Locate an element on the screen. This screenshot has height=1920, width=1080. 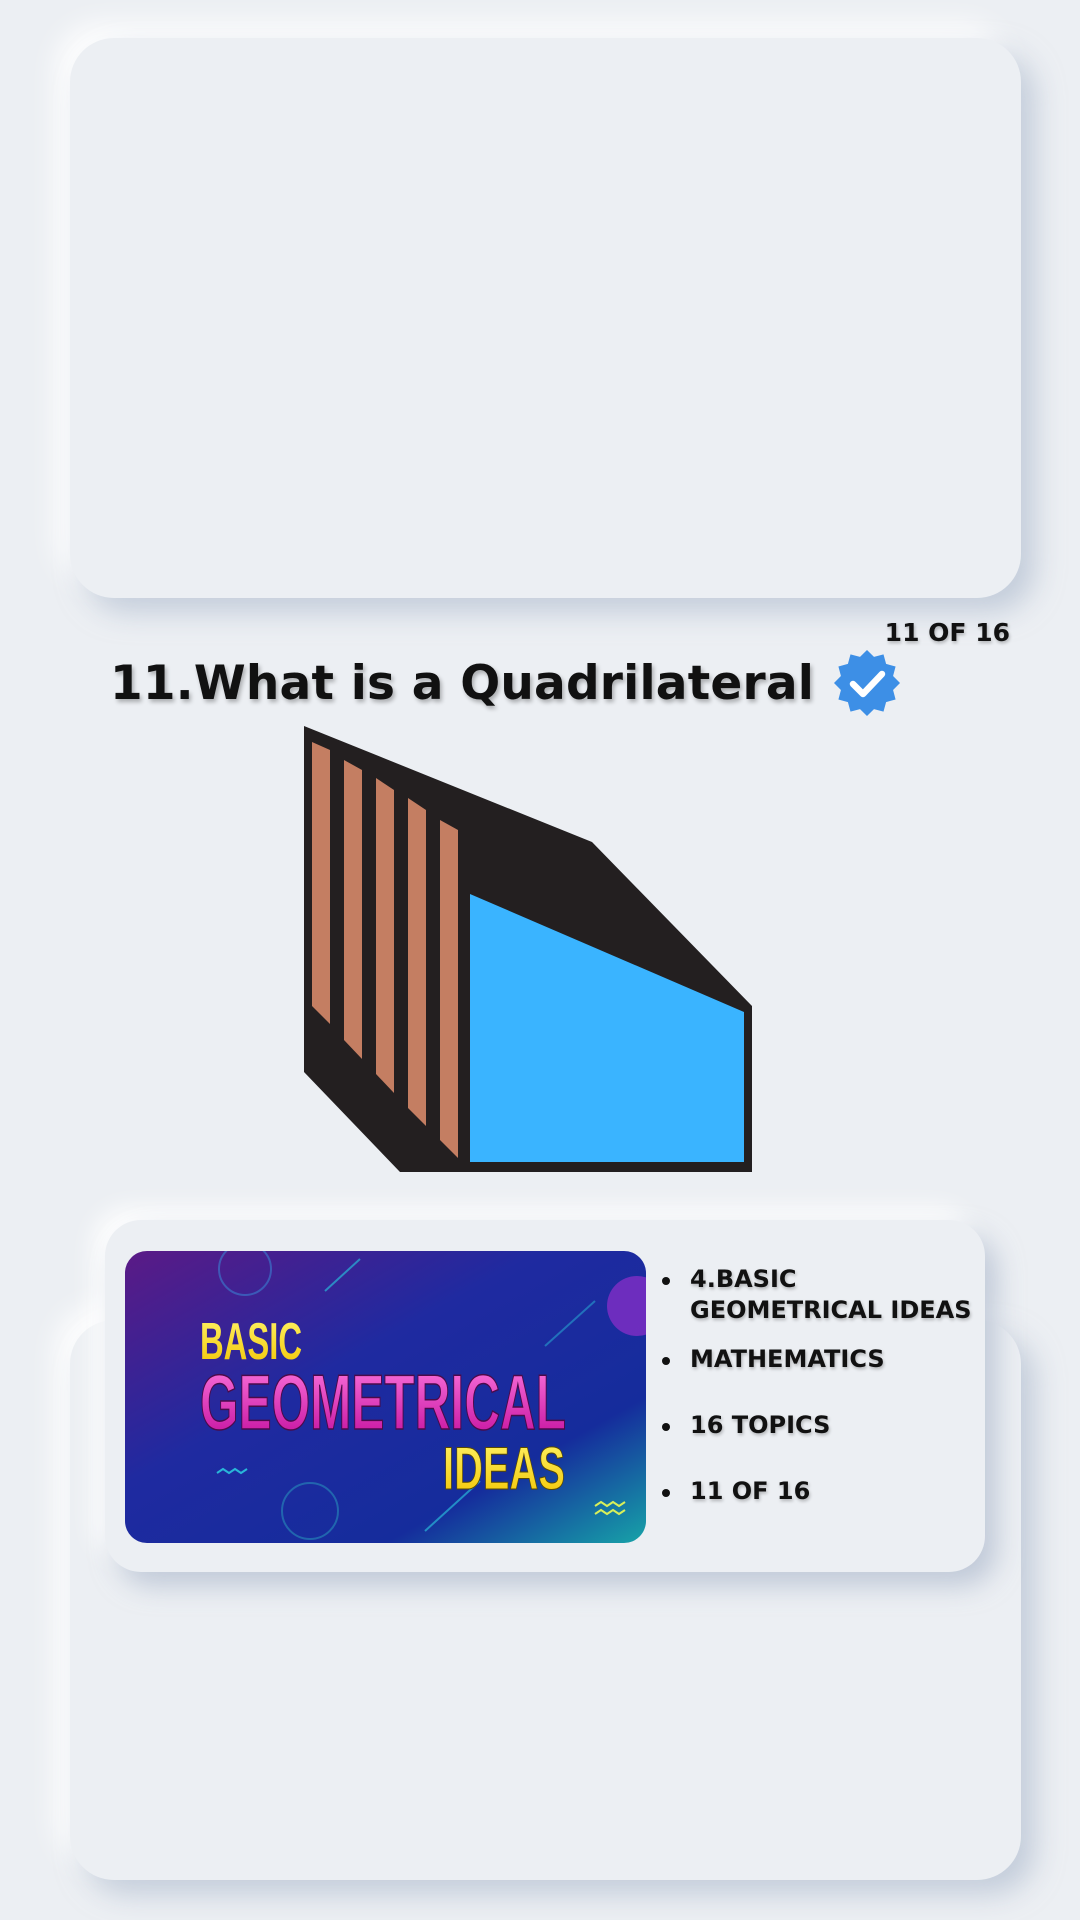
verified-badge-shape is located at coordinates (867, 683).